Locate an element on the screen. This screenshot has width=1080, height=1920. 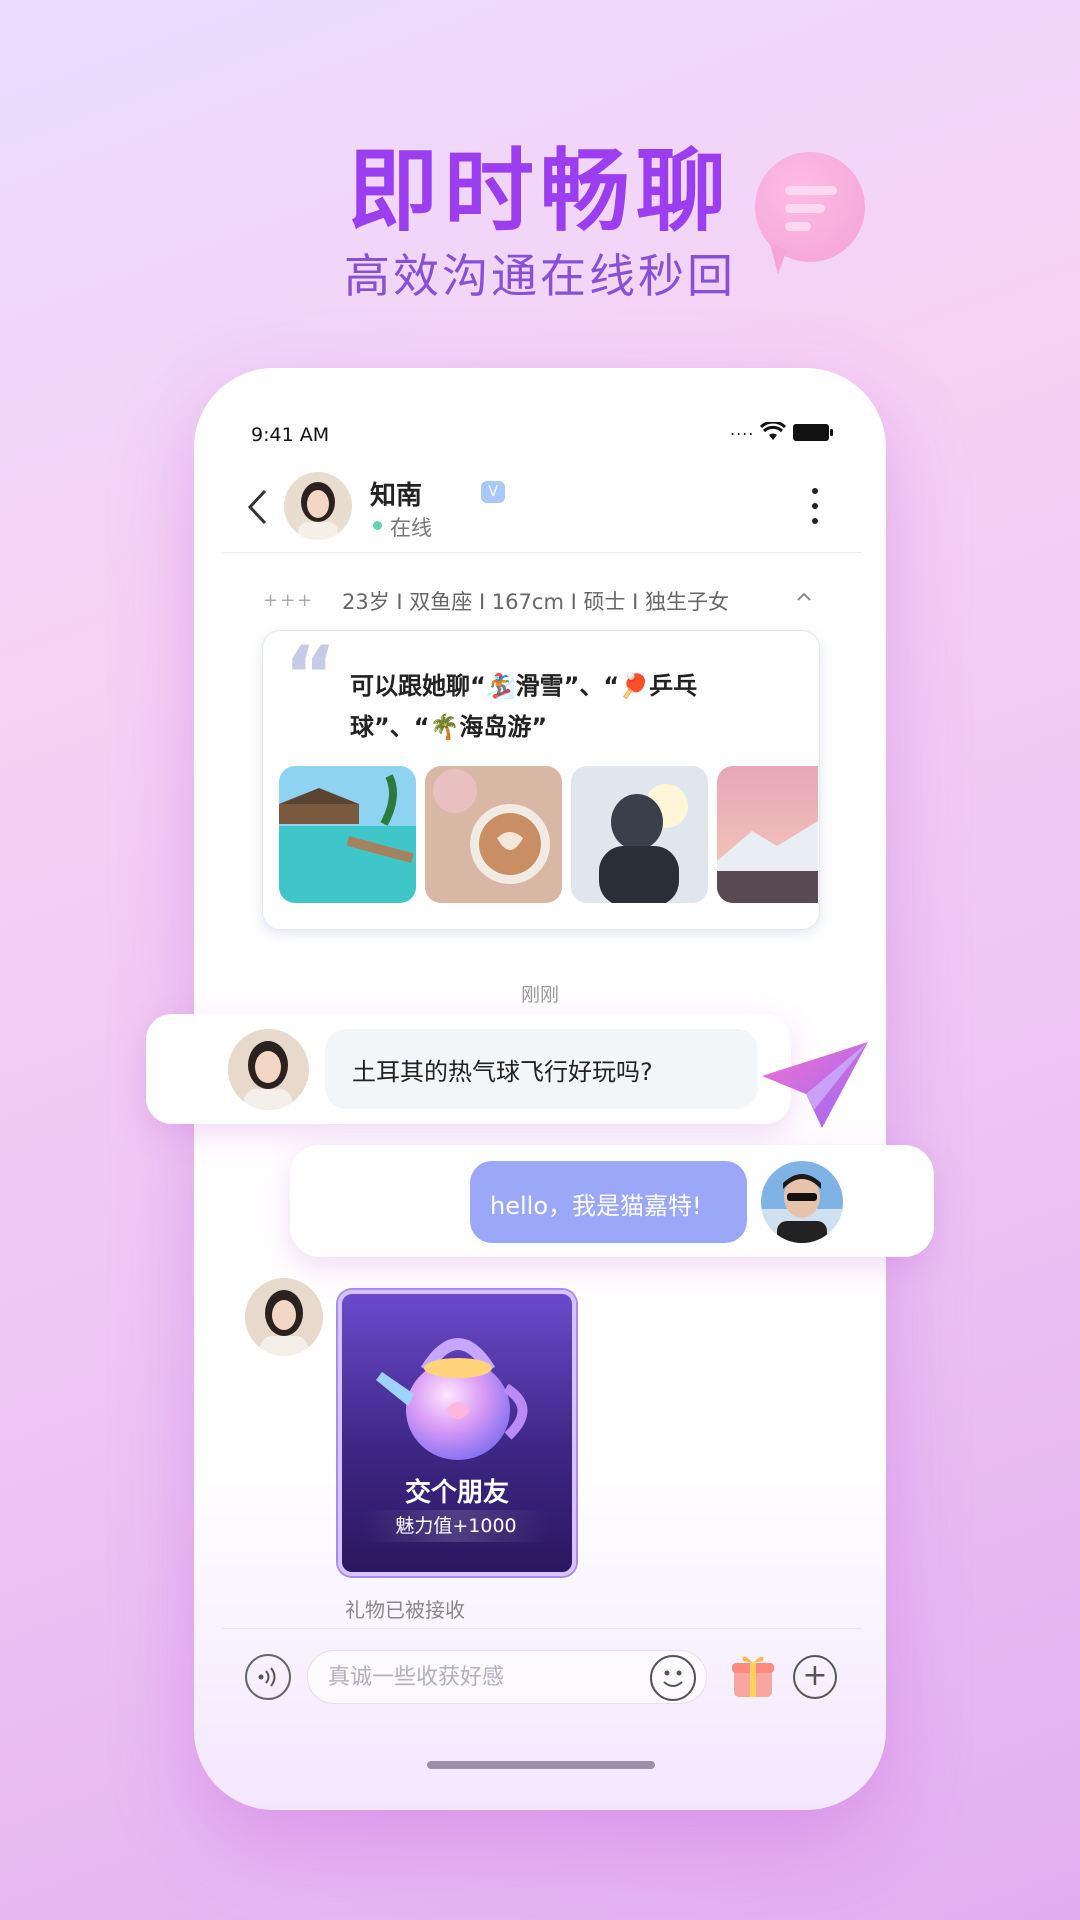
status-time: 9:41 AM is located at coordinates (290, 435).